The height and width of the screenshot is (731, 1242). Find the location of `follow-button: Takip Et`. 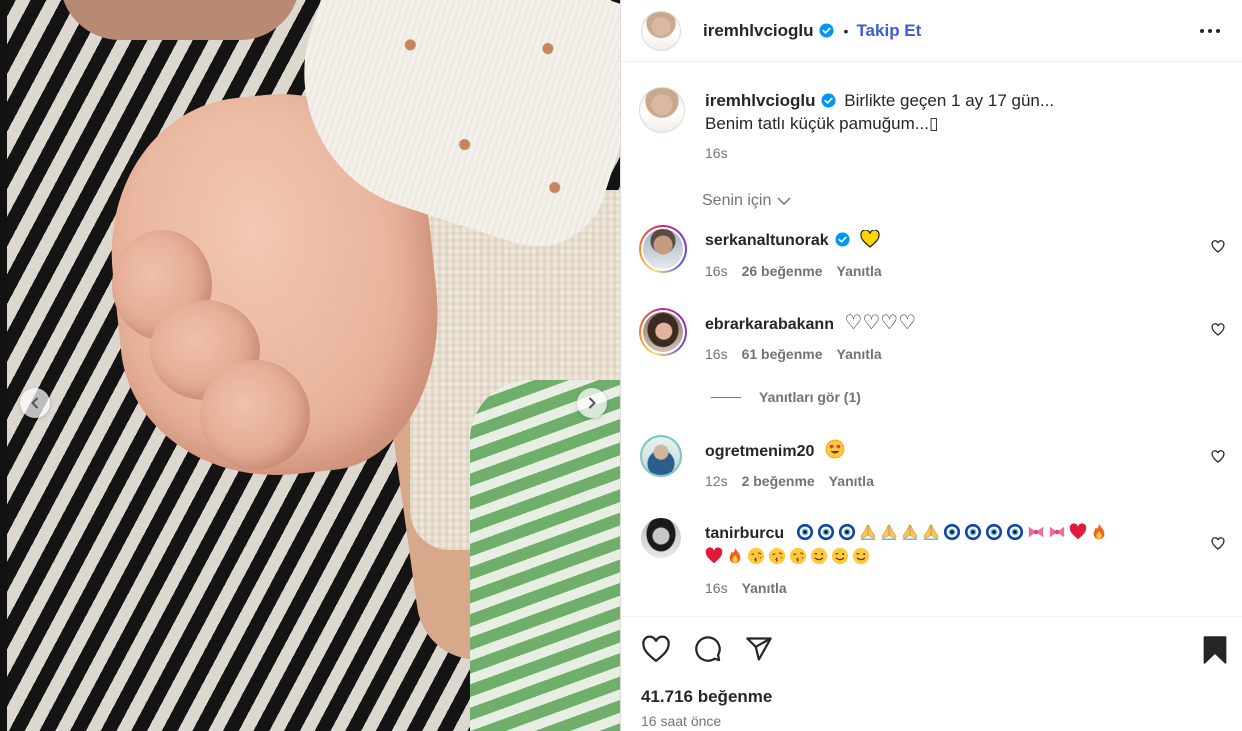

follow-button: Takip Et is located at coordinates (888, 31).